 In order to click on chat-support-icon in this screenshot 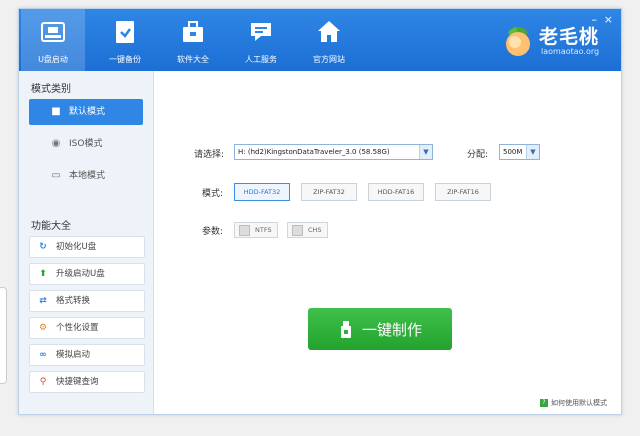, I will do `click(261, 32)`.